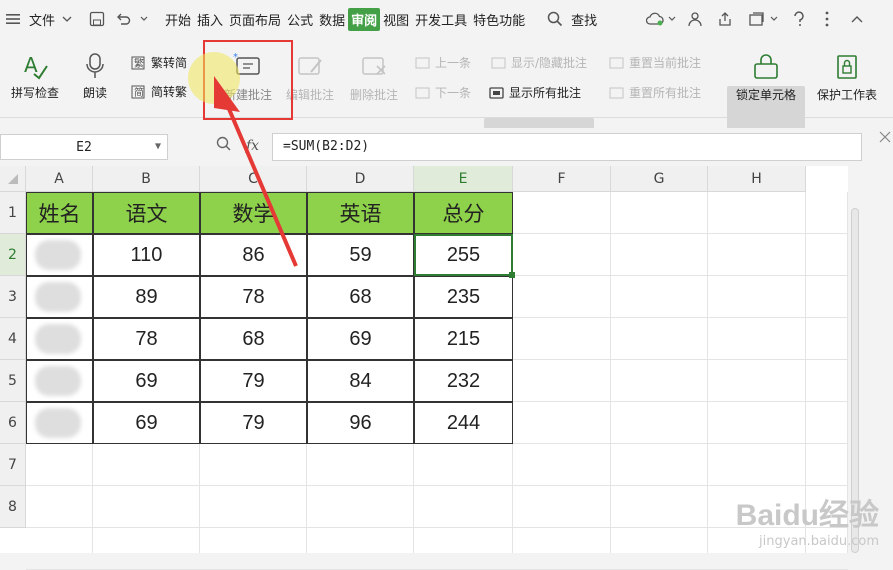 Image resolution: width=893 pixels, height=570 pixels. I want to click on annotation-arrow, so click(256, 171).